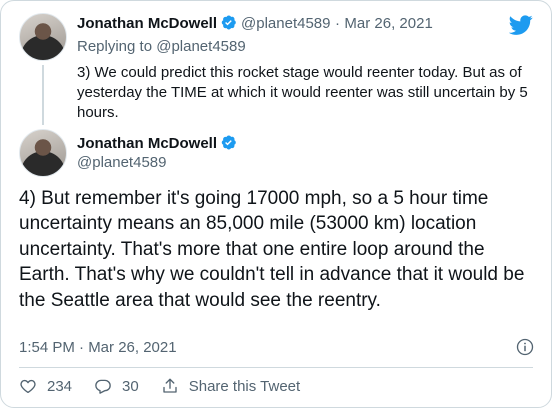  I want to click on reply-button: 30, so click(116, 386).